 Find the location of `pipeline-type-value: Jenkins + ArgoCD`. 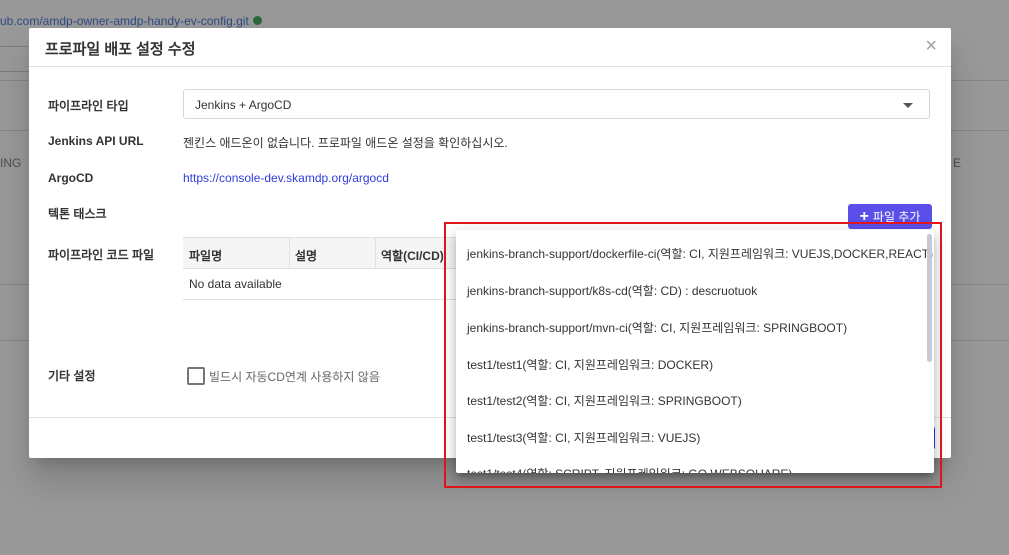

pipeline-type-value: Jenkins + ArgoCD is located at coordinates (243, 105).